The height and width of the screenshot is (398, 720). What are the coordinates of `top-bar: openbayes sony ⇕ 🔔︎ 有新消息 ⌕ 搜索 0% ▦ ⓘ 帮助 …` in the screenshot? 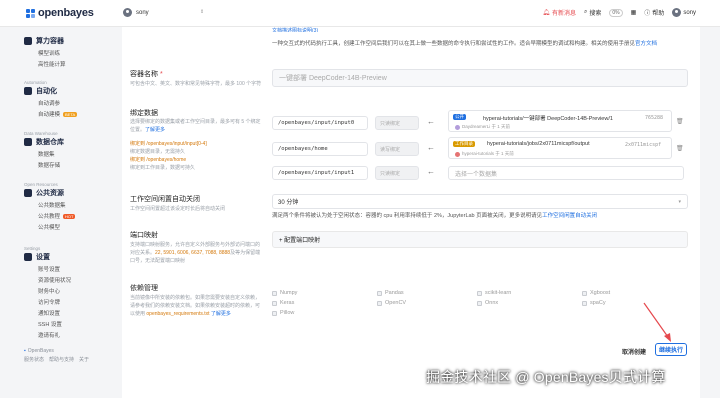 It's located at (360, 13).